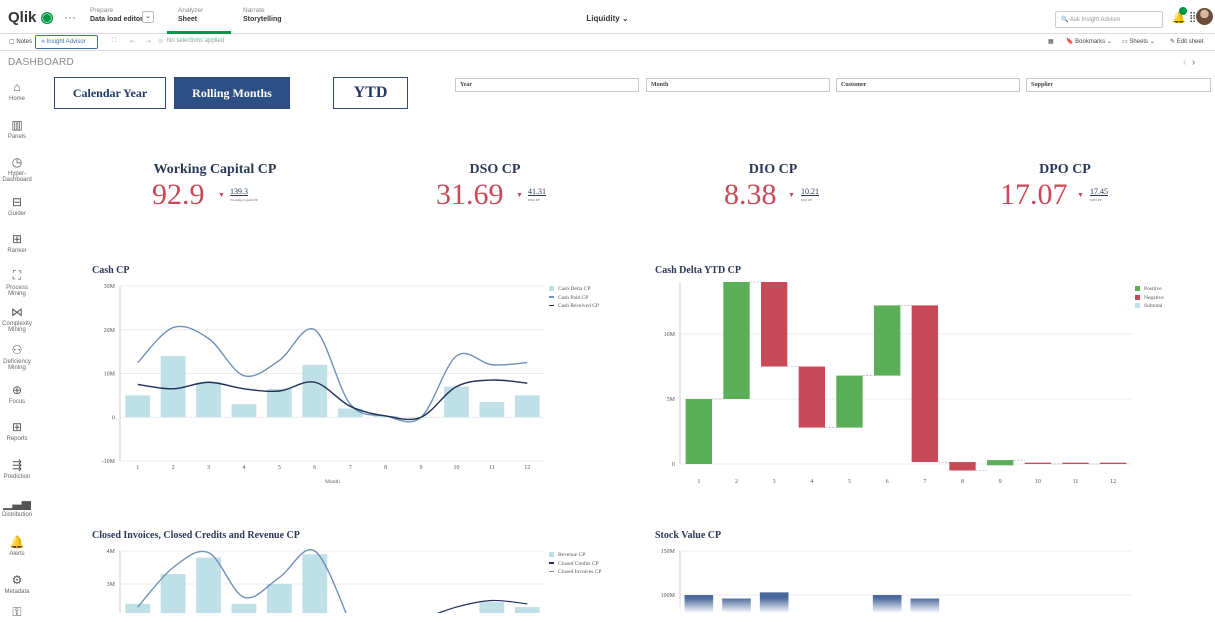 The height and width of the screenshot is (622, 1215). What do you see at coordinates (1189, 62) in the screenshot?
I see `sheet-pager: ‹ ›` at bounding box center [1189, 62].